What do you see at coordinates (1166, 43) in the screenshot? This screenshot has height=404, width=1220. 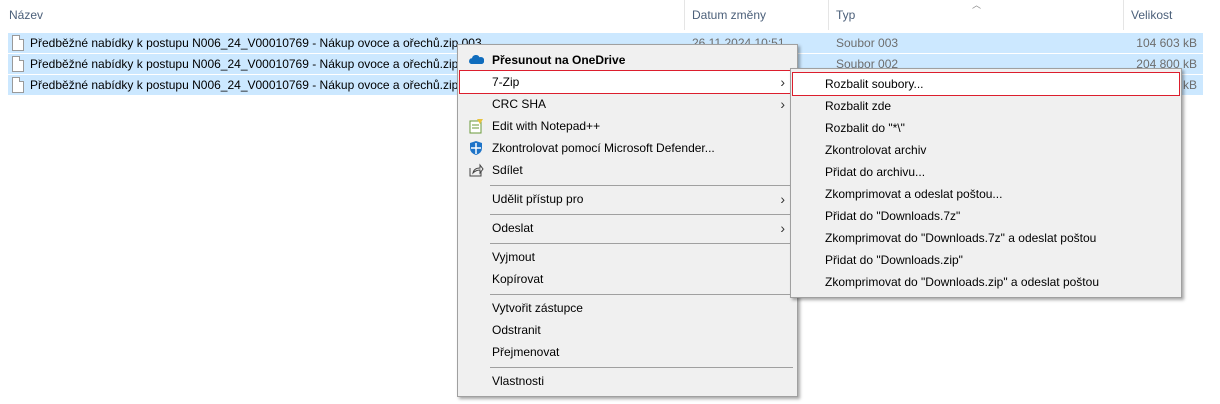 I see `file-size: 104 603 kB` at bounding box center [1166, 43].